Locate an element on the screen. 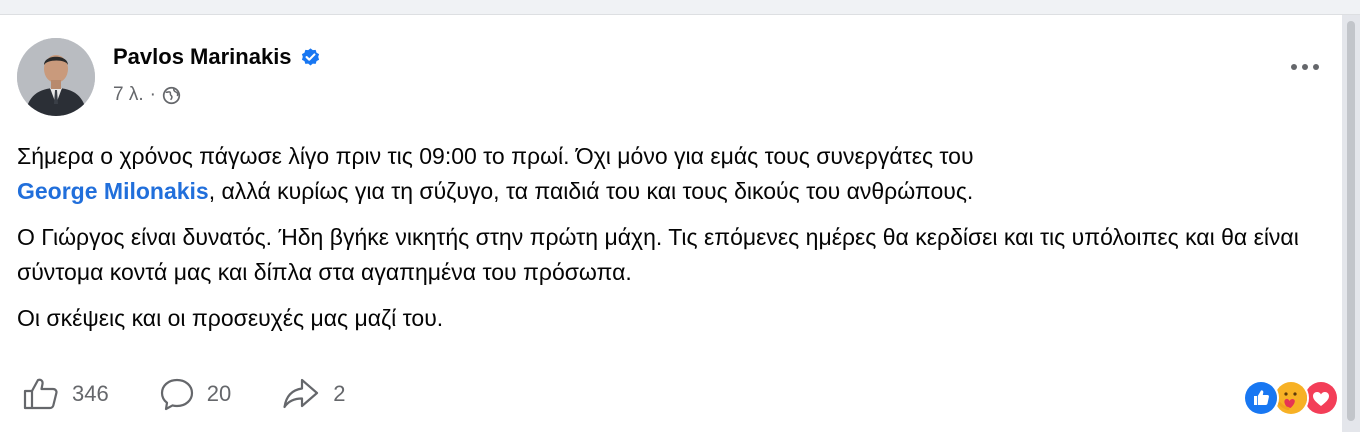 This screenshot has width=1360, height=432. author-name: Pavlos Marinakis is located at coordinates (202, 57).